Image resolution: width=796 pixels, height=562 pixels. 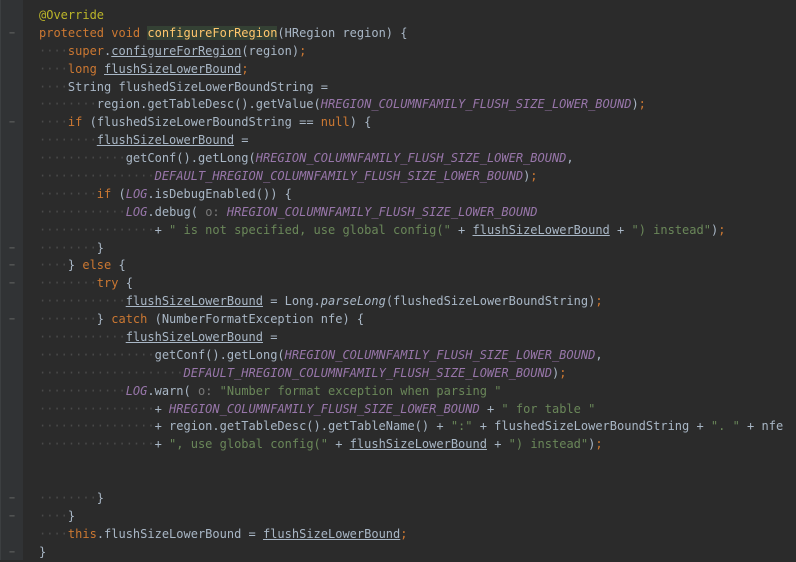 What do you see at coordinates (122, 193) in the screenshot?
I see `code-token: (` at bounding box center [122, 193].